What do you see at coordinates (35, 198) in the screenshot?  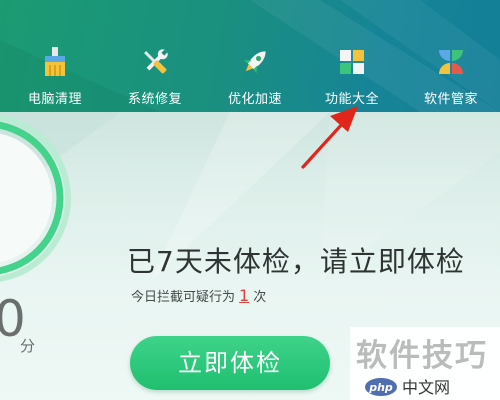 I see `health-score-gauge` at bounding box center [35, 198].